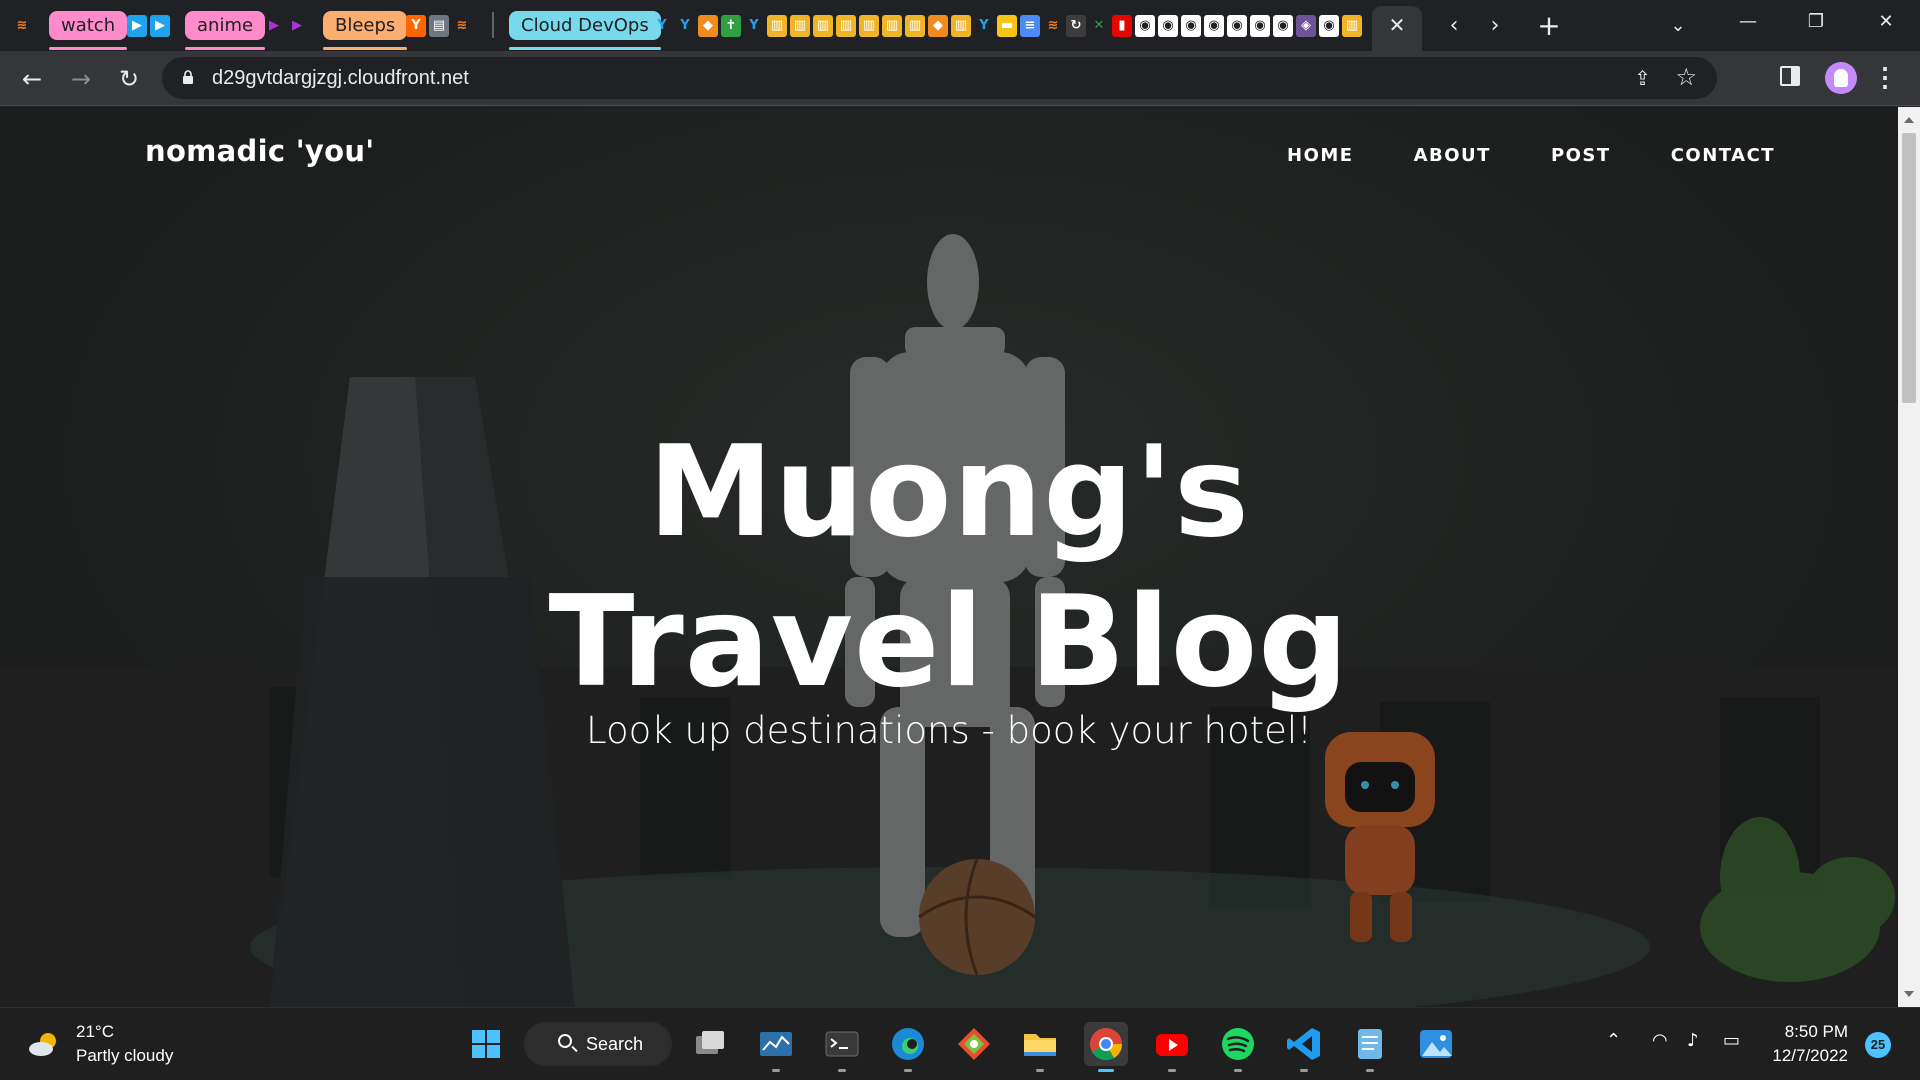 Image resolution: width=1920 pixels, height=1080 pixels. What do you see at coordinates (1030, 25) in the screenshot?
I see `list-icon: ≡` at bounding box center [1030, 25].